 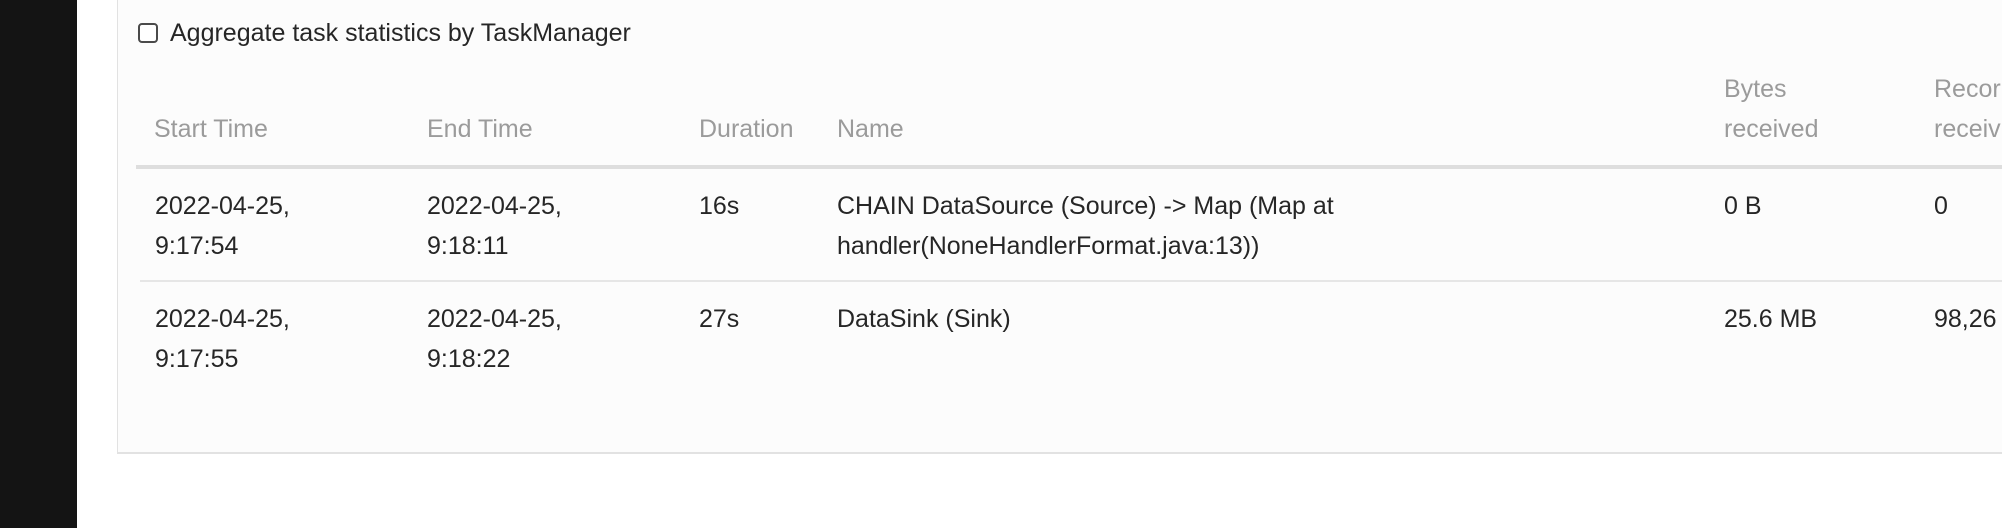 What do you see at coordinates (197, 246) in the screenshot?
I see `cell-start-clock: 9:17:54` at bounding box center [197, 246].